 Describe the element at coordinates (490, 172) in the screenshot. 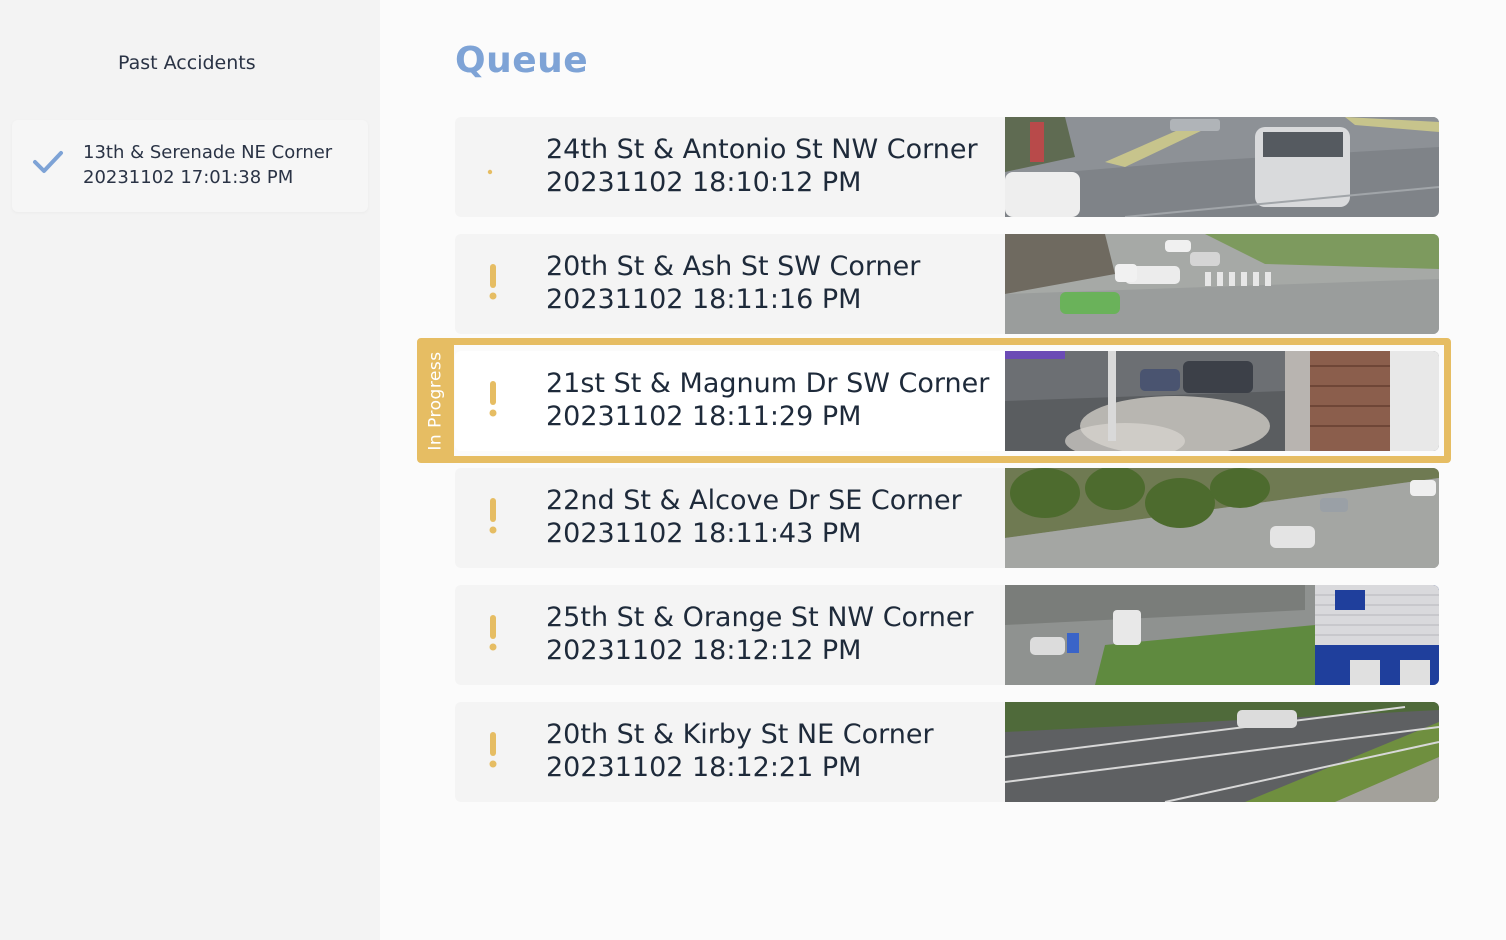

I see `dot-icon` at that location.